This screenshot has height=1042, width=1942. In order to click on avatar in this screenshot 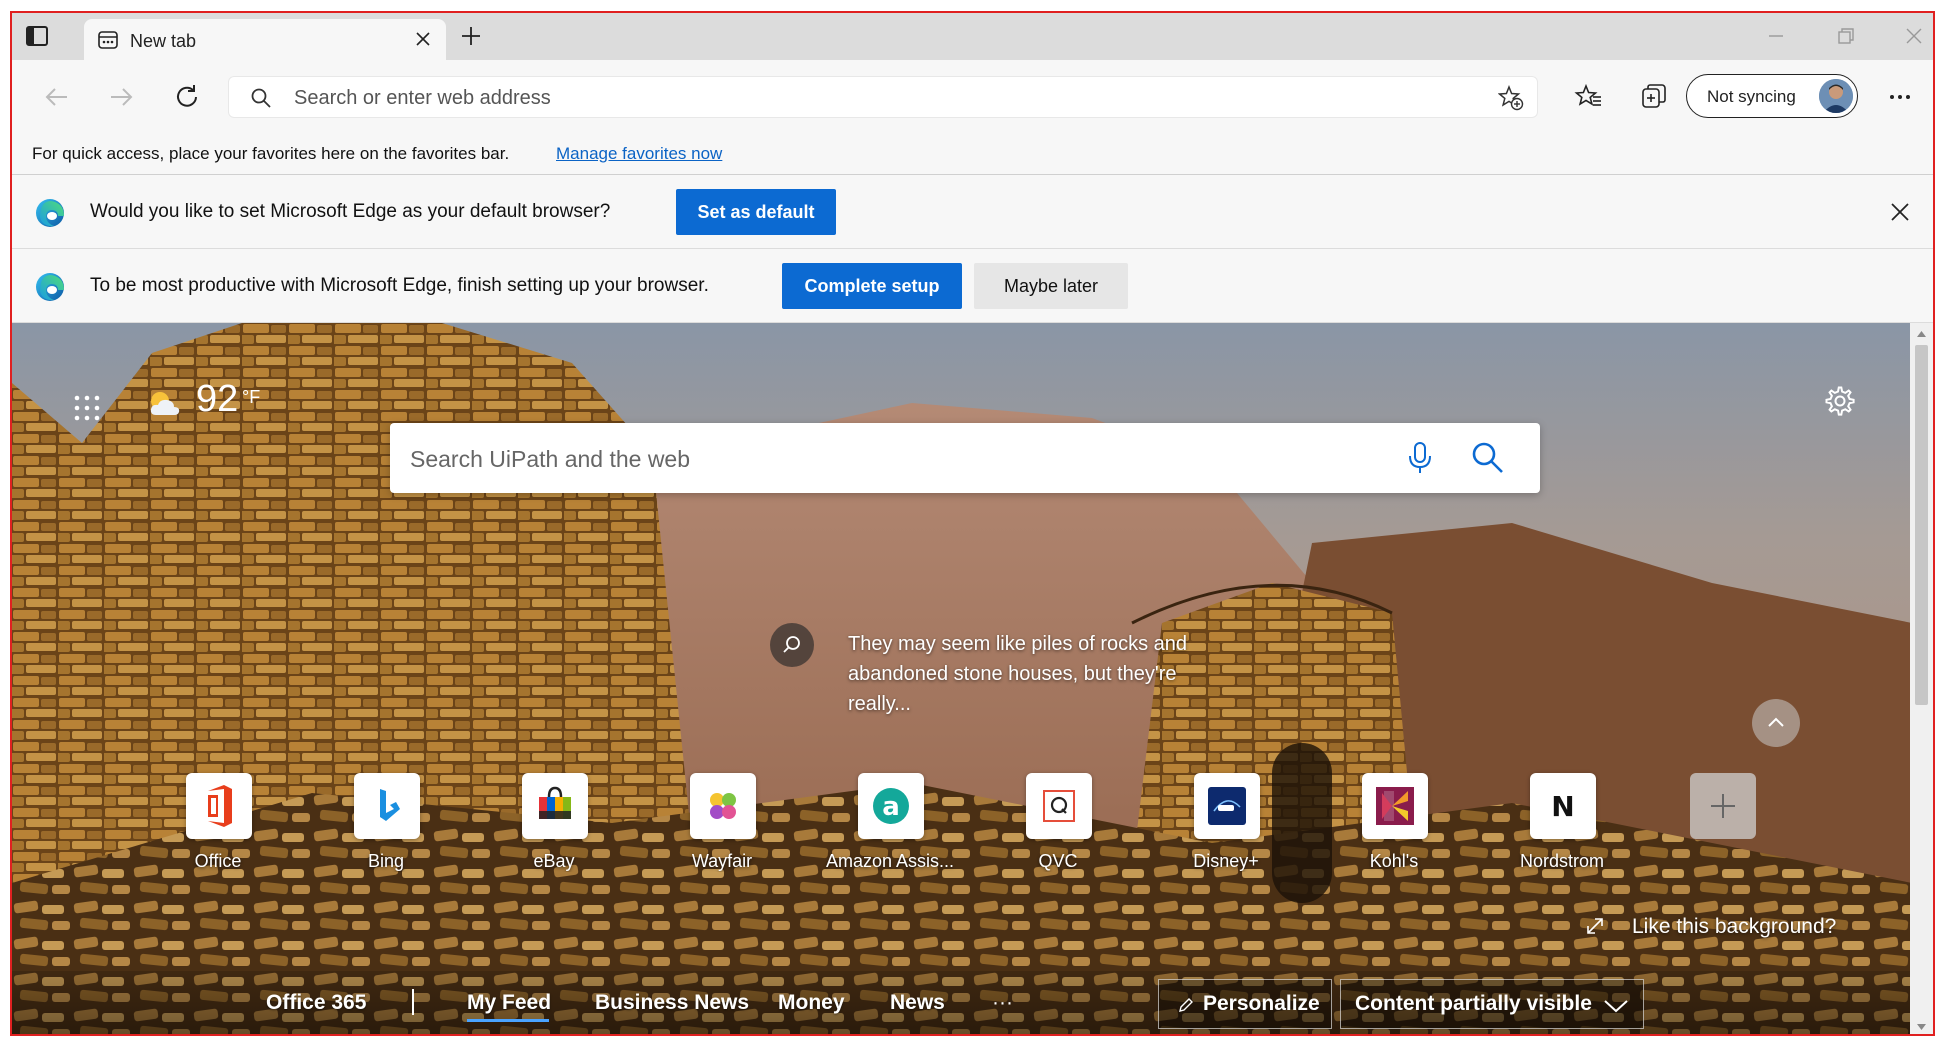, I will do `click(1836, 96)`.